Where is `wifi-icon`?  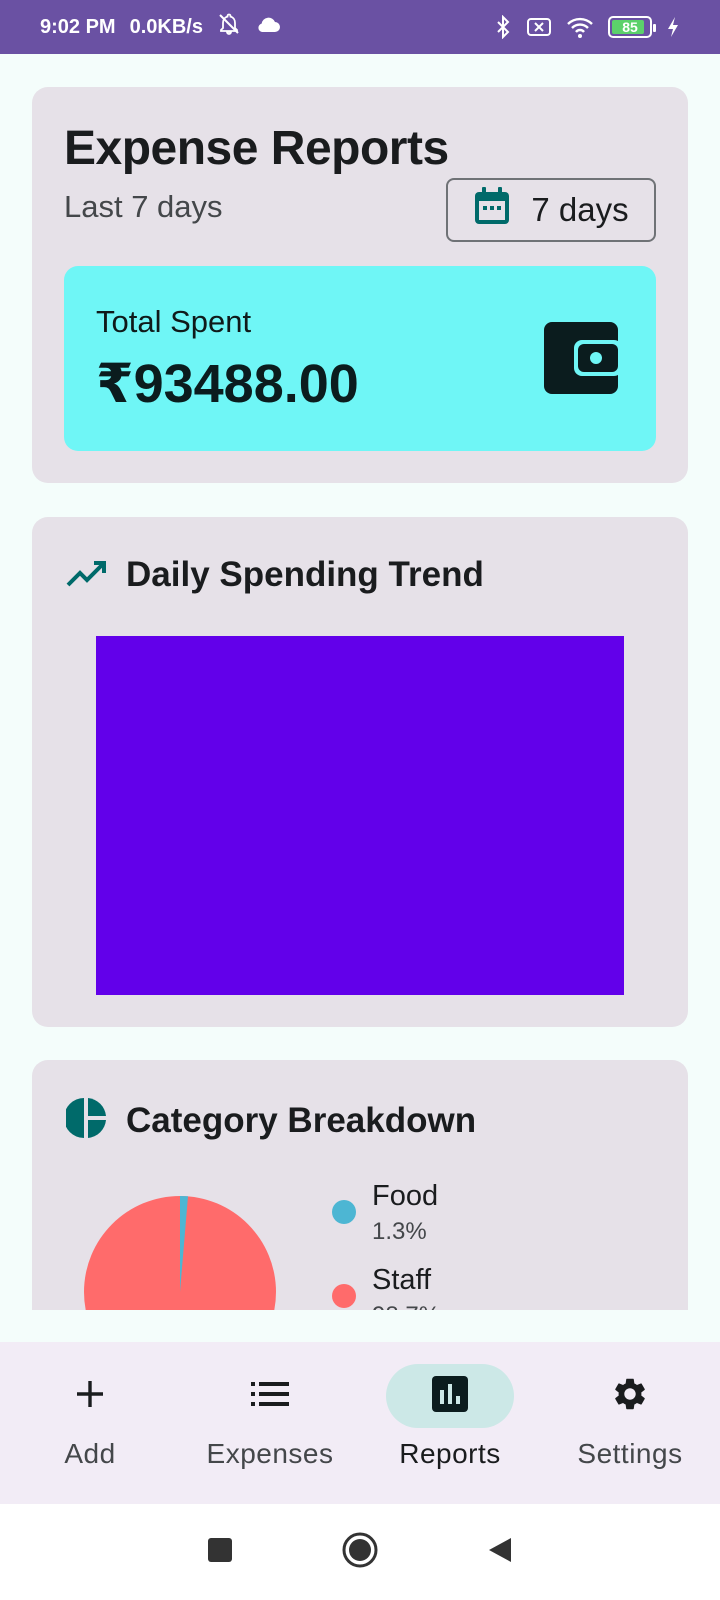 wifi-icon is located at coordinates (580, 27).